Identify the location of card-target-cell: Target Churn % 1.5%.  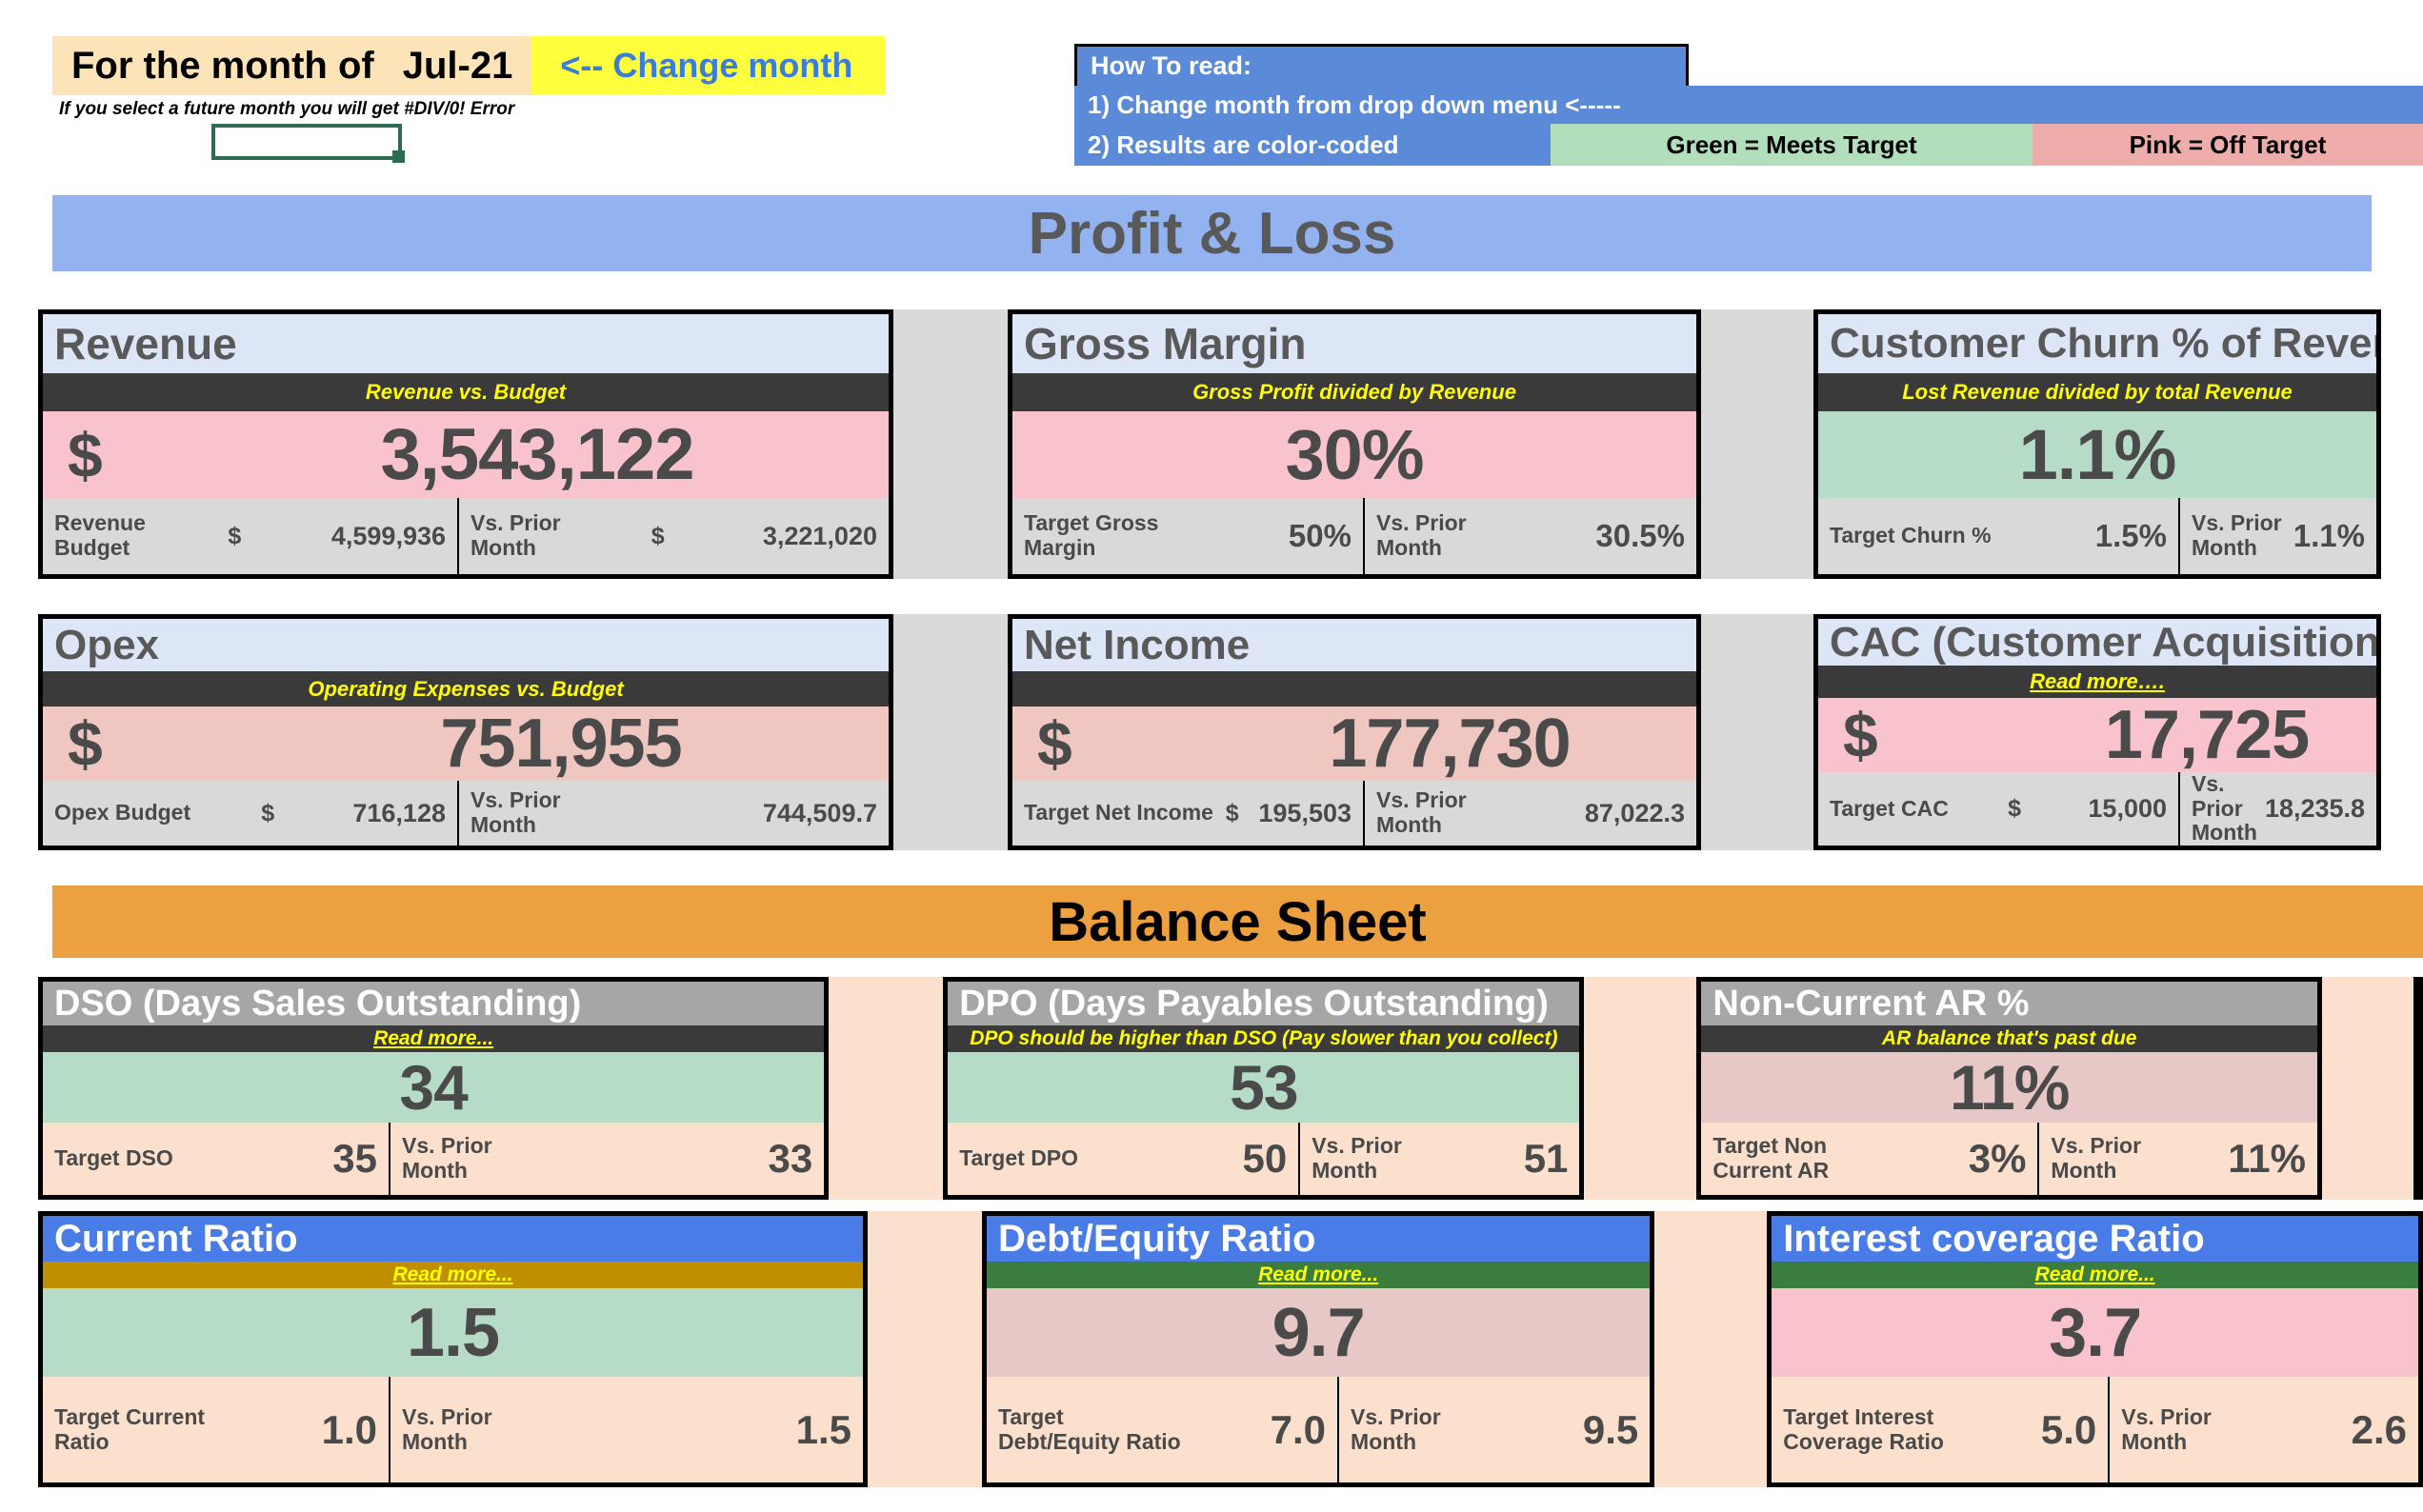
(1999, 536).